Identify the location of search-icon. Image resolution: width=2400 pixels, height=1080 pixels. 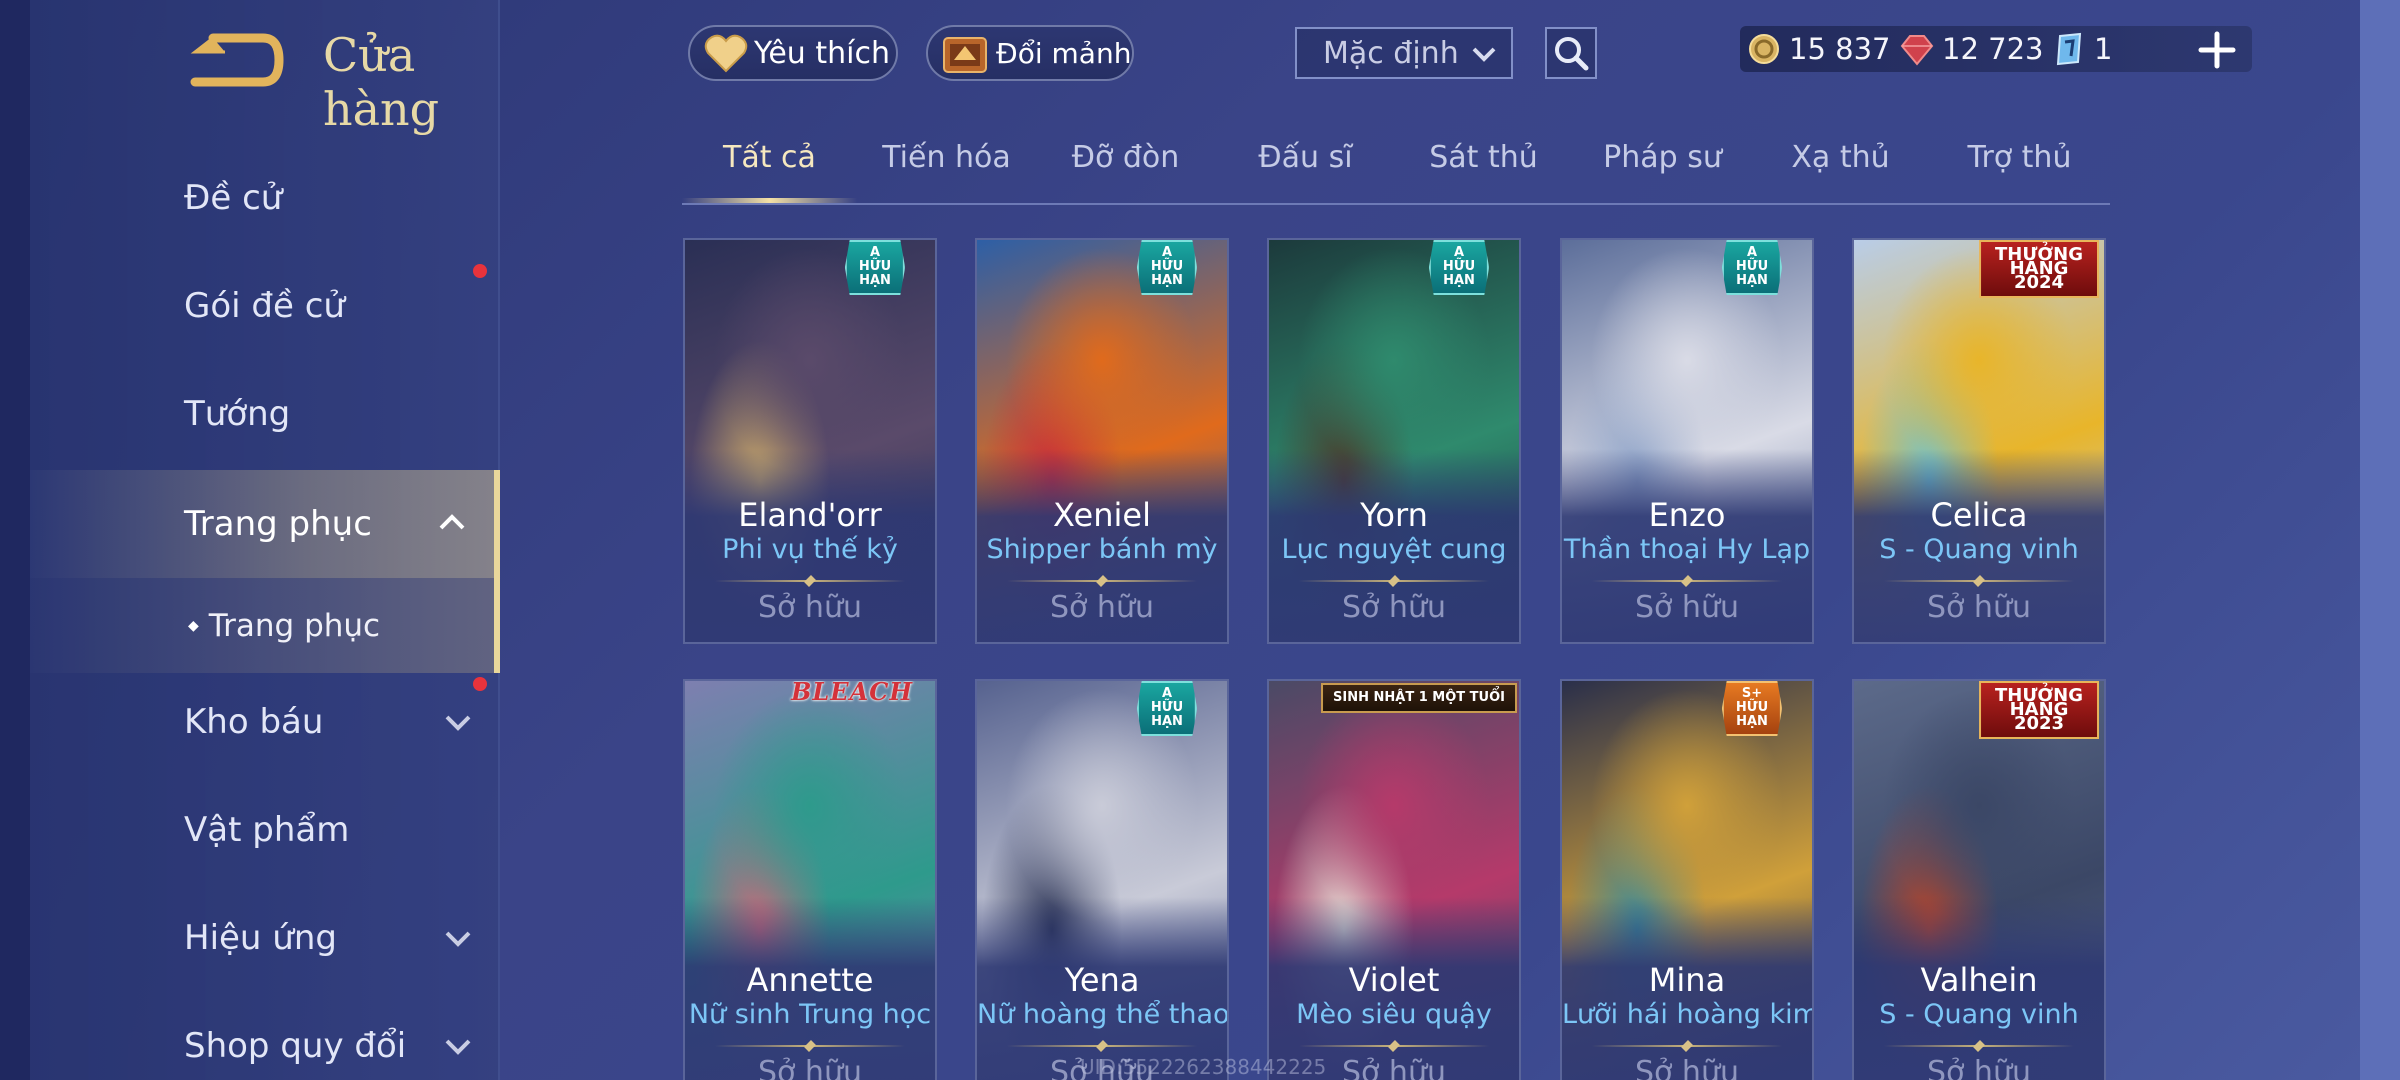
(1572, 54).